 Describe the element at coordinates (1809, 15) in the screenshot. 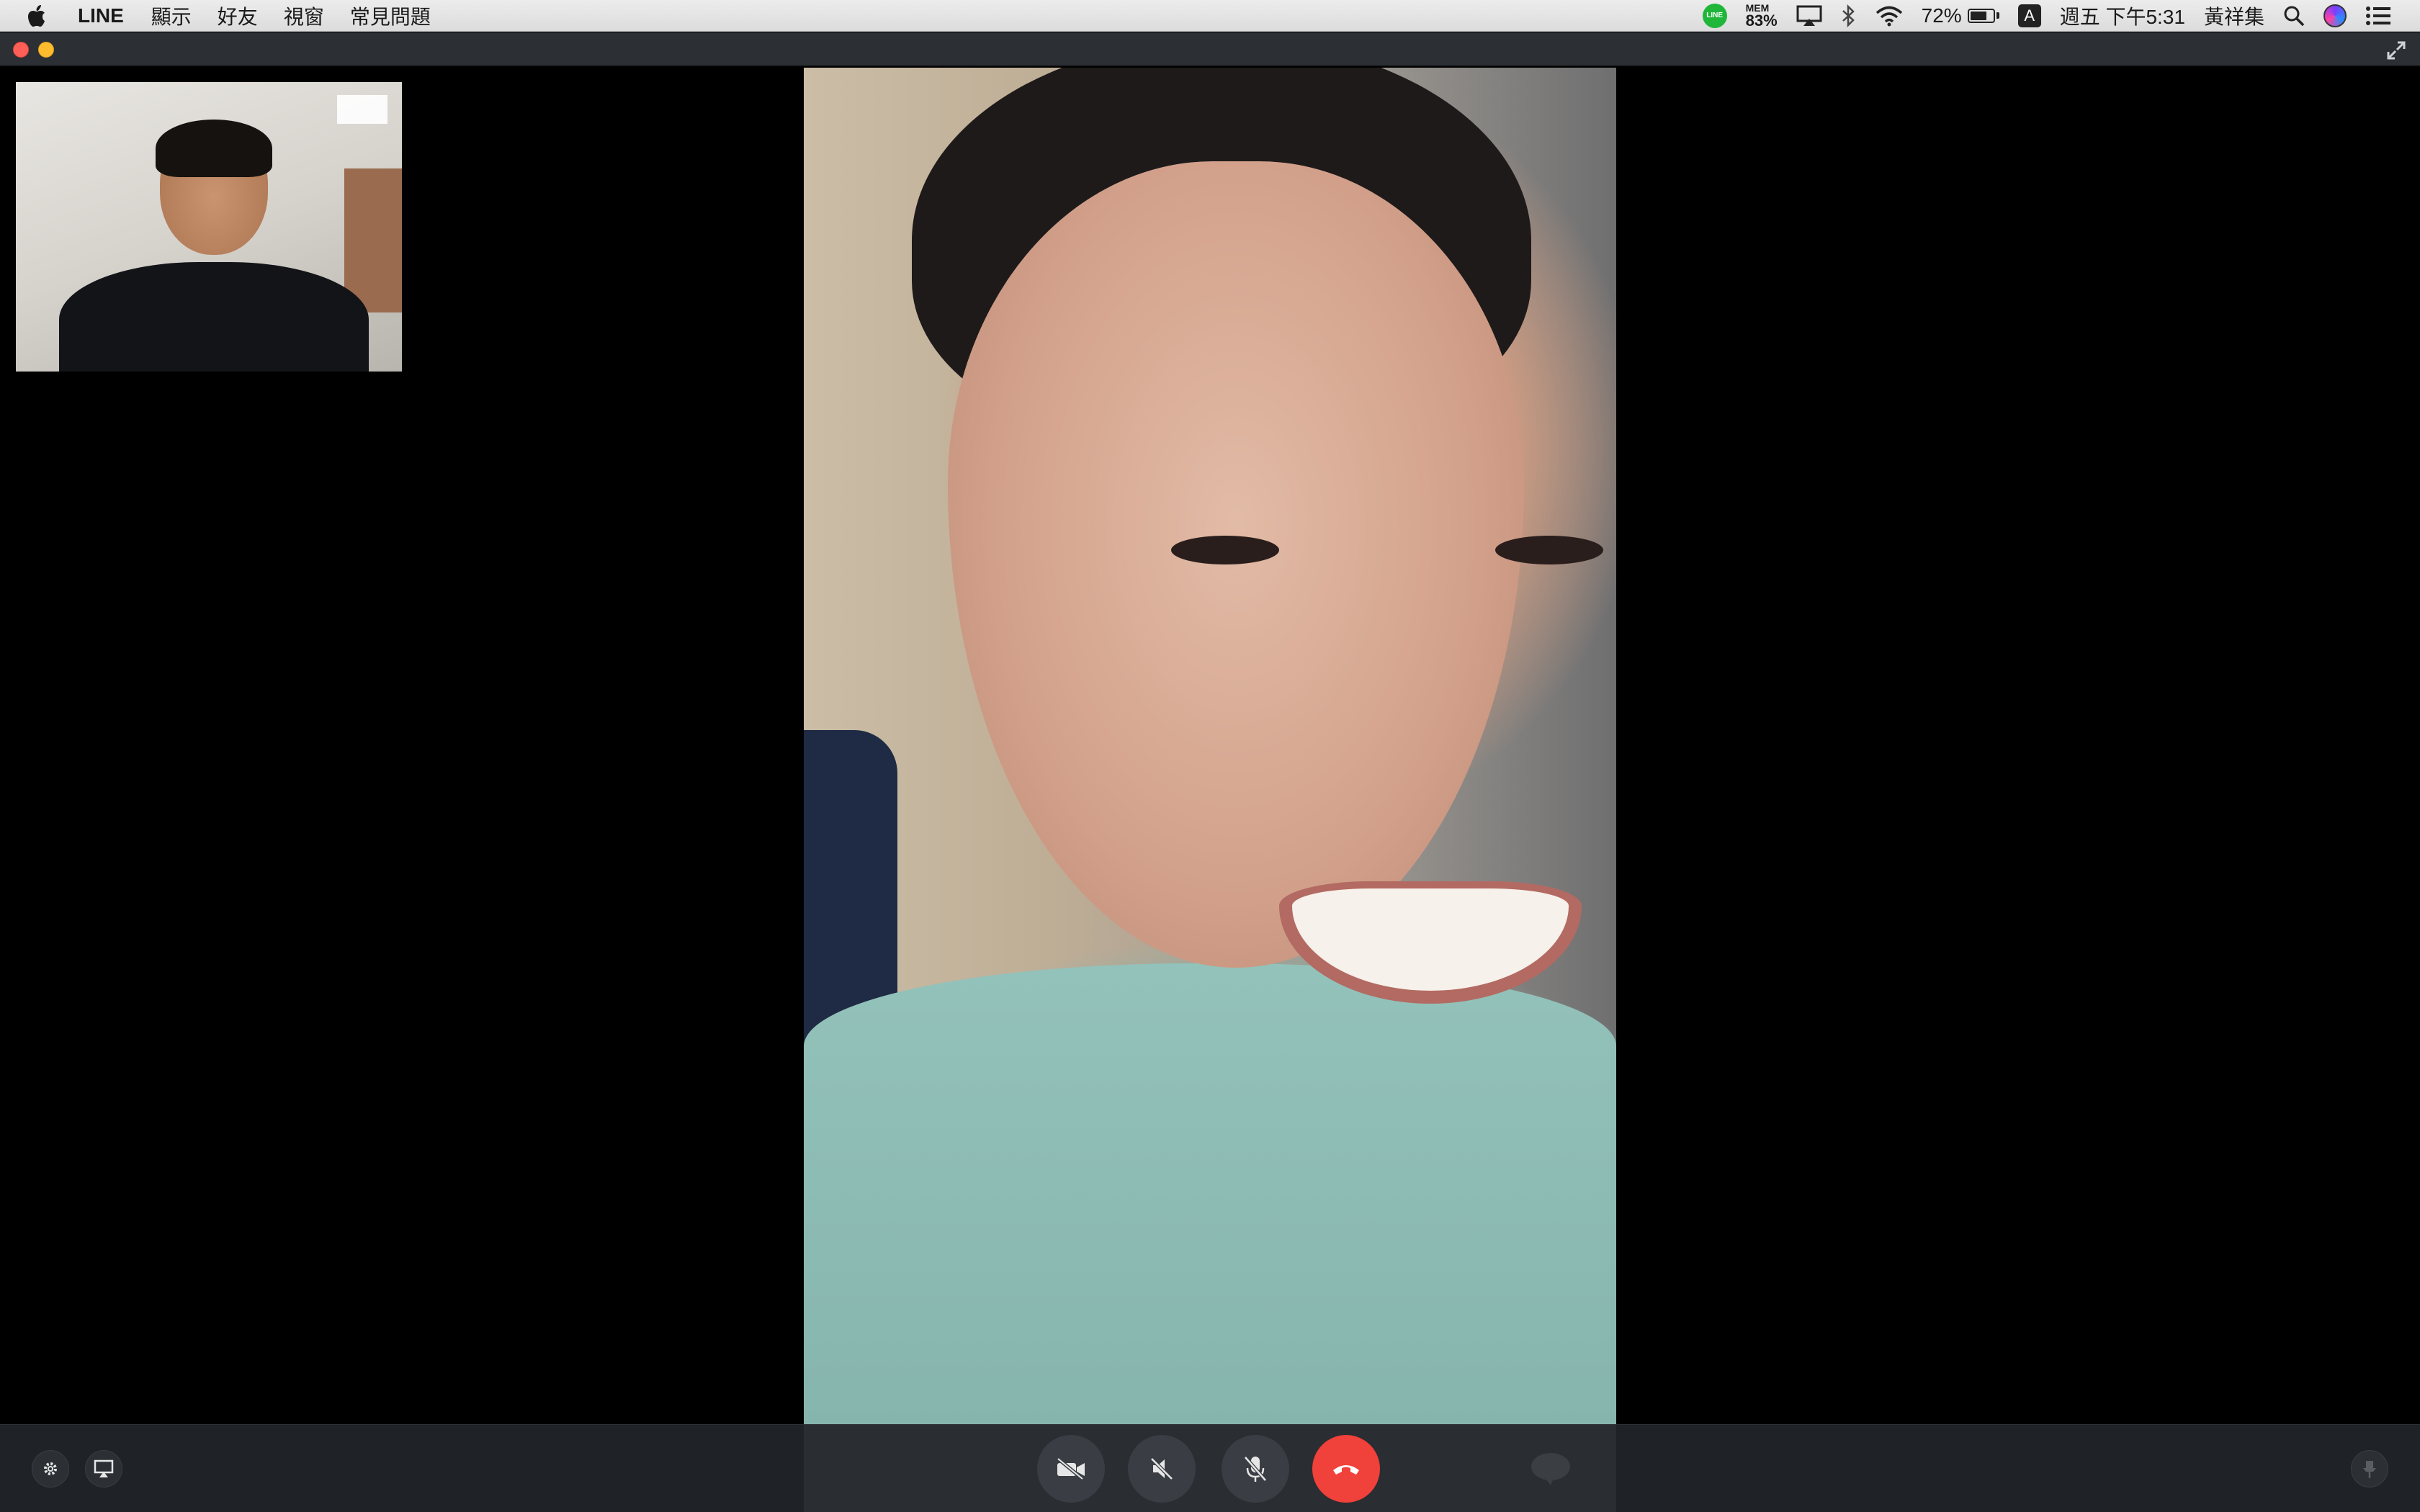

I see `airplay-icon` at that location.